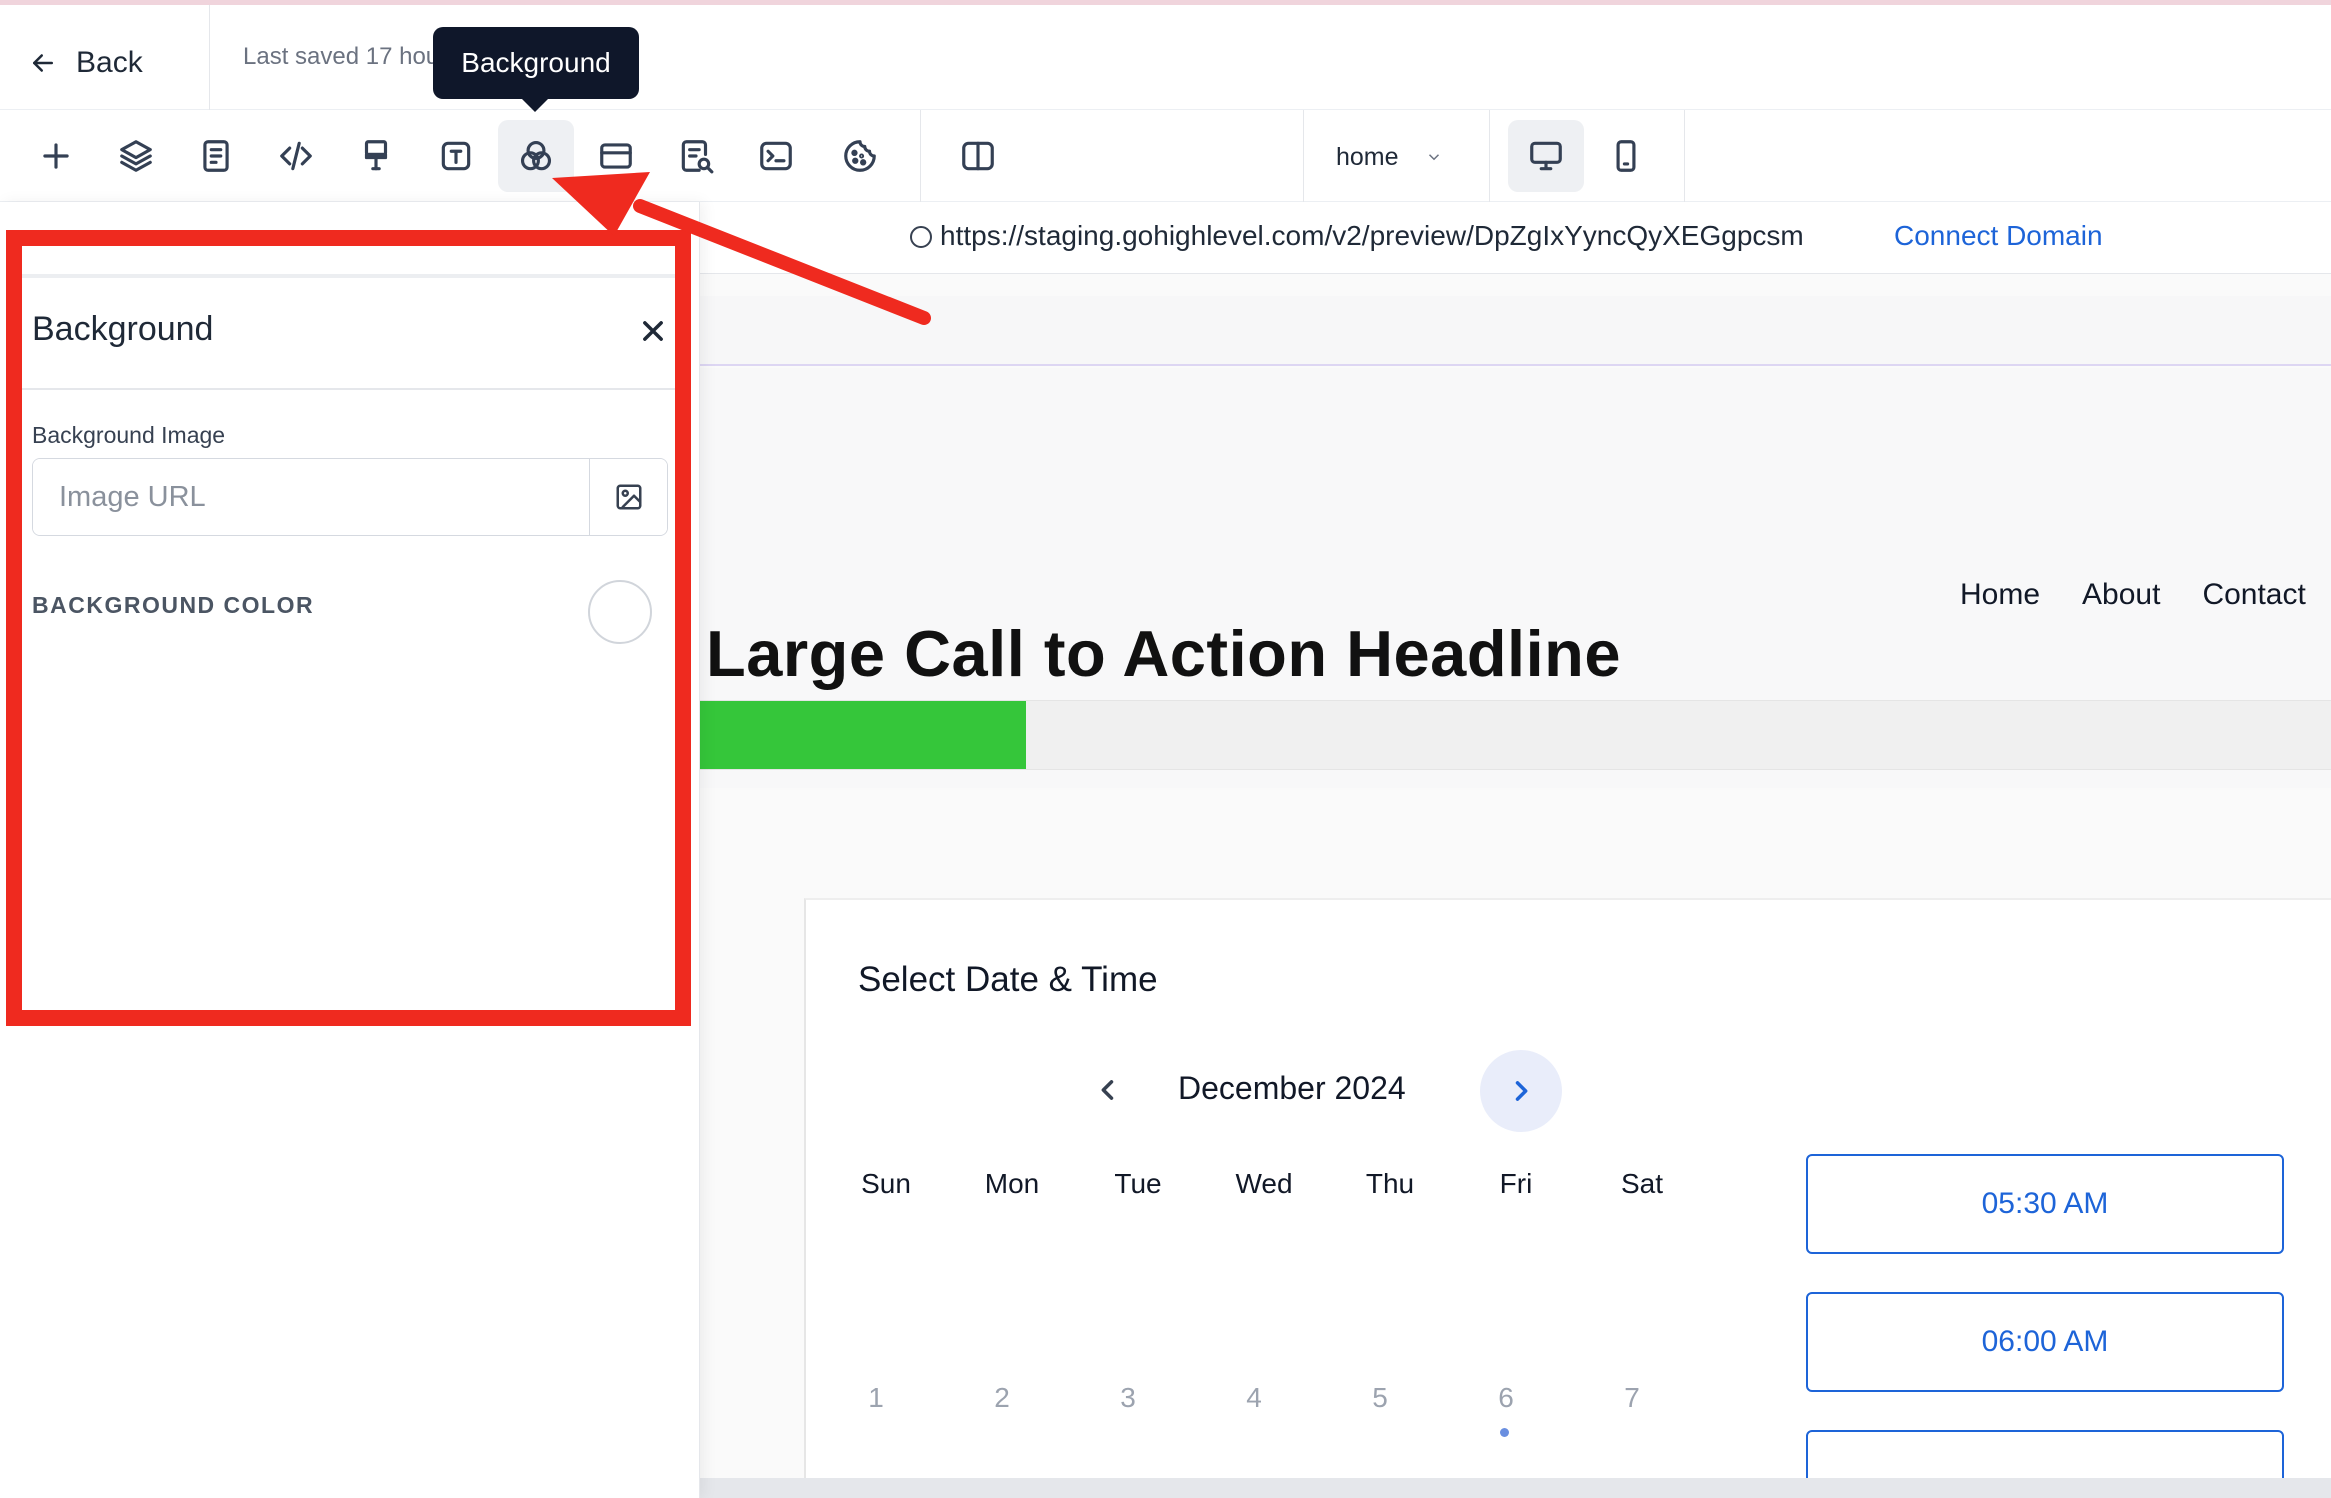 The height and width of the screenshot is (1498, 2331). What do you see at coordinates (1515, 1488) in the screenshot?
I see `canvas-bottom-scrollbar` at bounding box center [1515, 1488].